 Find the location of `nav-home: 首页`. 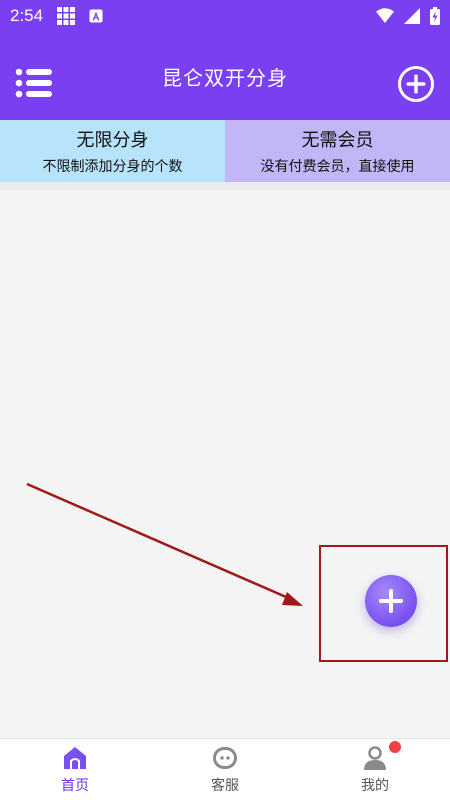

nav-home: 首页 is located at coordinates (75, 769).